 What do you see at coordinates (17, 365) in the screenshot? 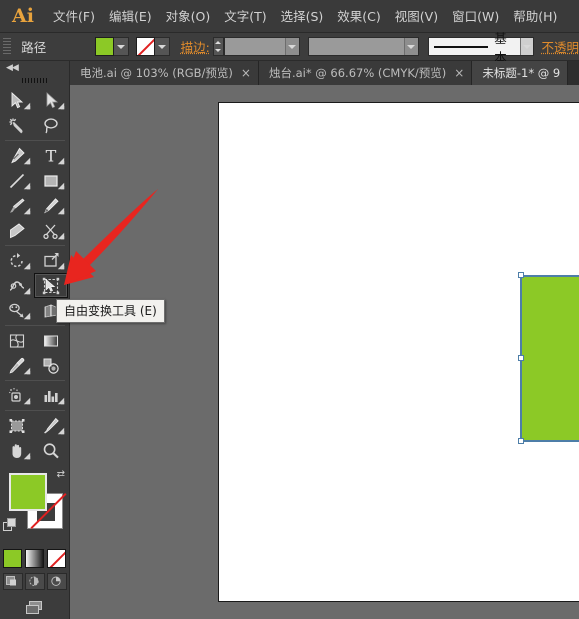
I see `eyedropper-tool` at bounding box center [17, 365].